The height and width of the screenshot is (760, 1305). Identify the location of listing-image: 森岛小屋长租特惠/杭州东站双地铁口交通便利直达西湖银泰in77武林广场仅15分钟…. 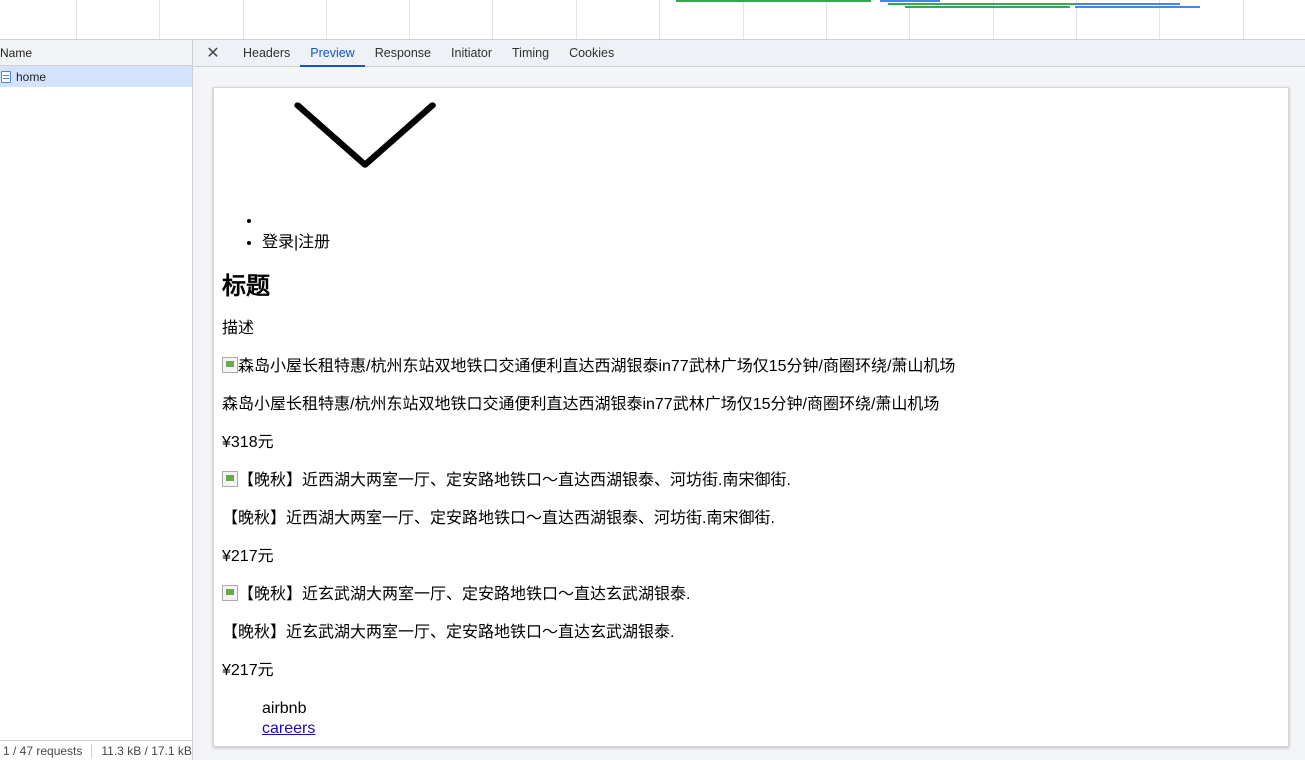
(751, 367).